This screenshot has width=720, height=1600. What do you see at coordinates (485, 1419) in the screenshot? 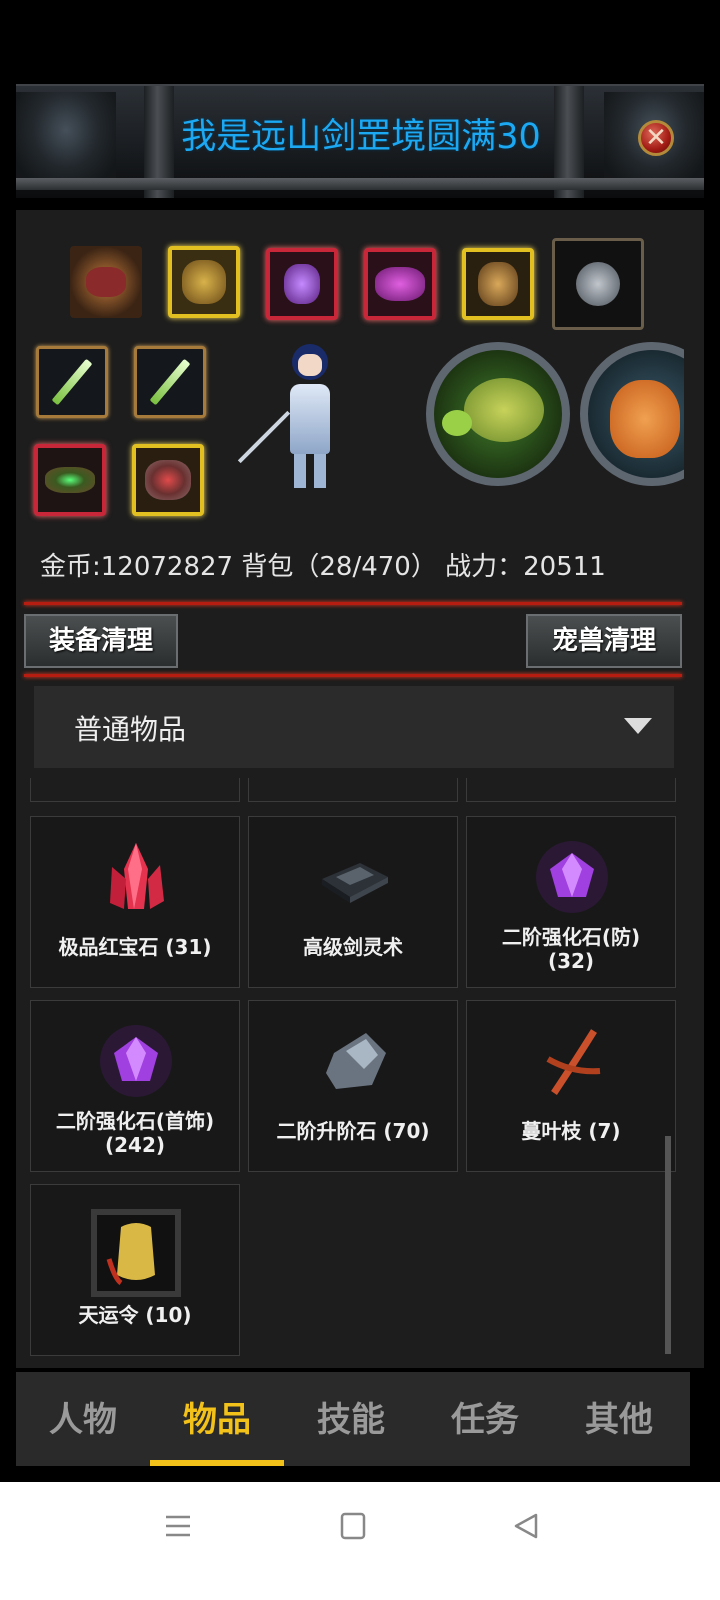
I see `tab-quests: 任务` at bounding box center [485, 1419].